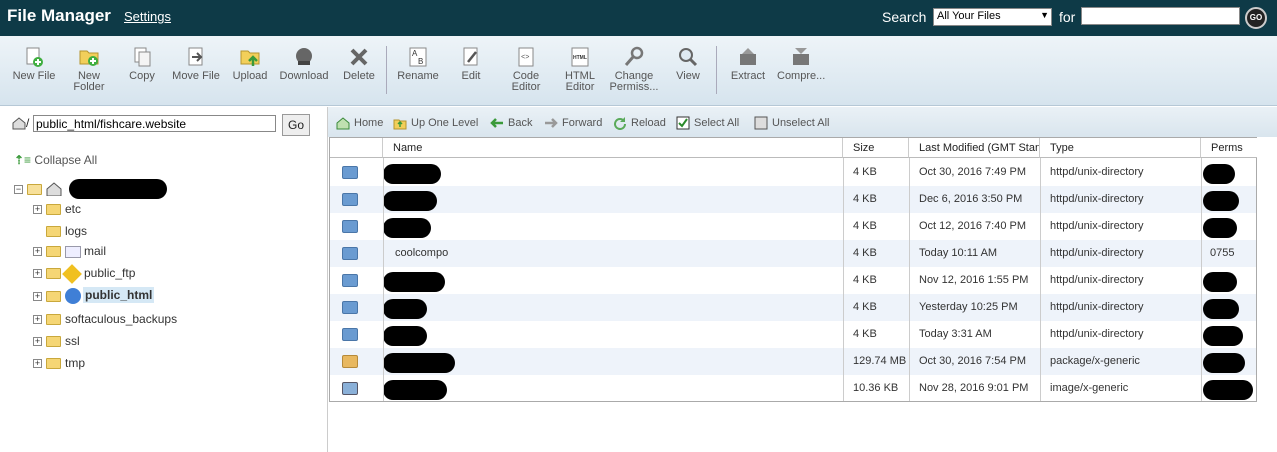 This screenshot has width=1277, height=452. Describe the element at coordinates (1222, 253) in the screenshot. I see `file-perms: 0755` at that location.